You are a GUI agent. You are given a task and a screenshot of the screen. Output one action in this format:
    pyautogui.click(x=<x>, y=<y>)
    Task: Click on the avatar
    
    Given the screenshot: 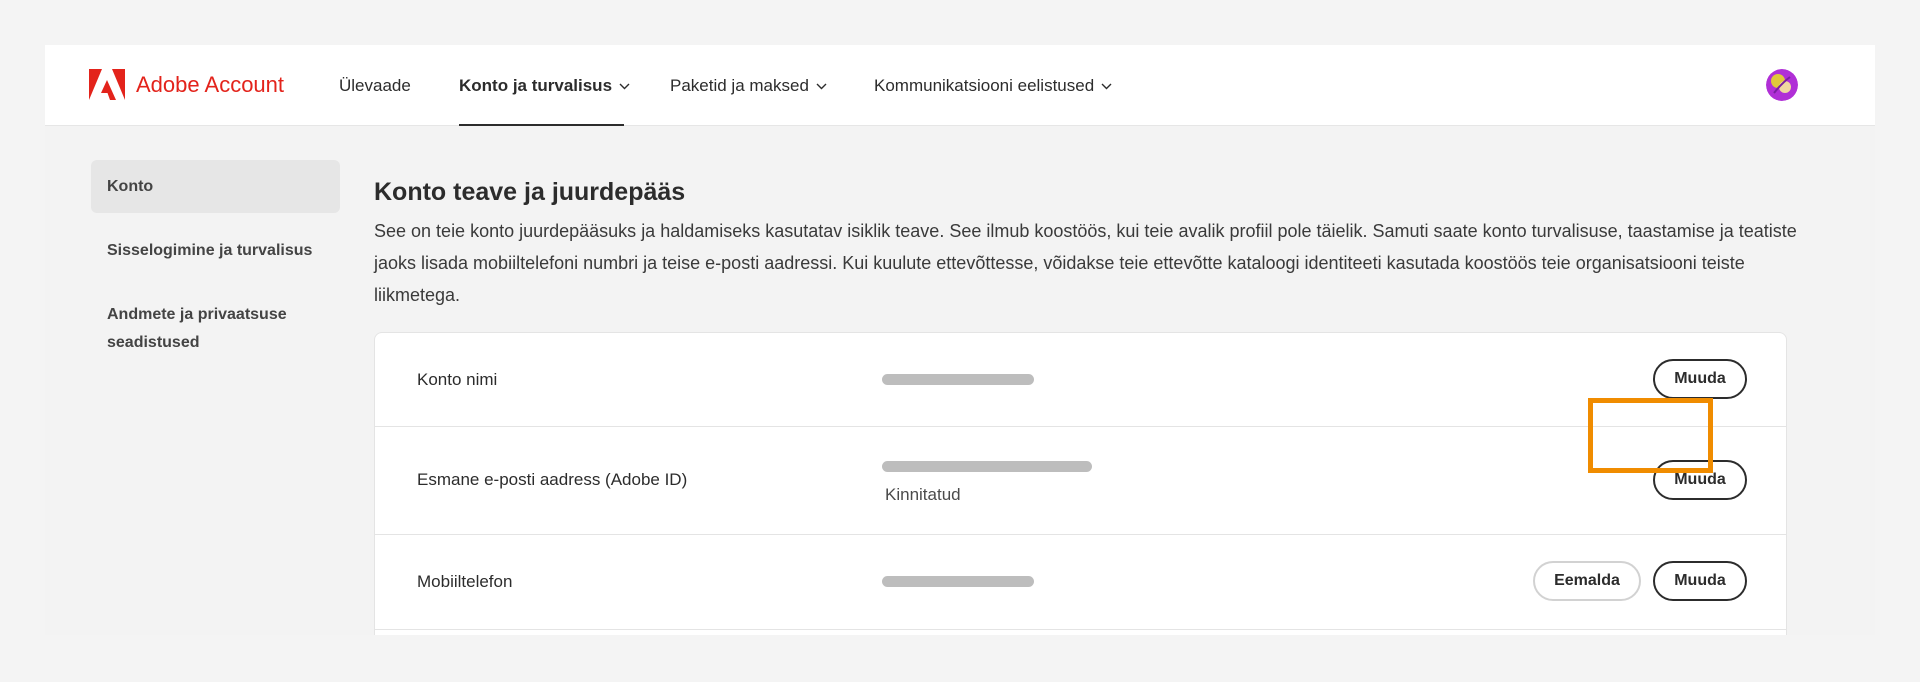 What is the action you would take?
    pyautogui.click(x=1782, y=85)
    